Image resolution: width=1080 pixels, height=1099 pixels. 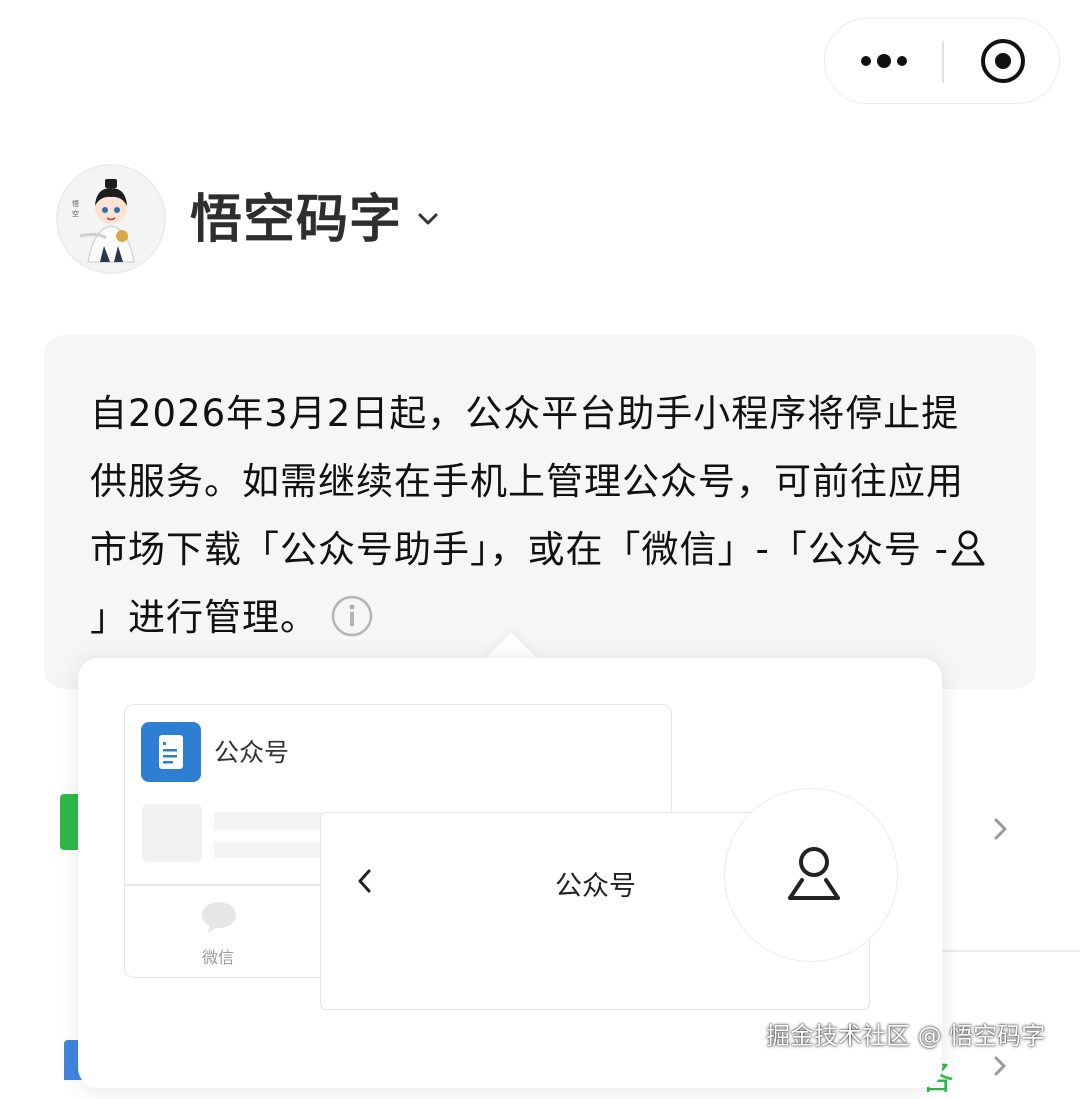 I want to click on capsule-divider, so click(x=943, y=62).